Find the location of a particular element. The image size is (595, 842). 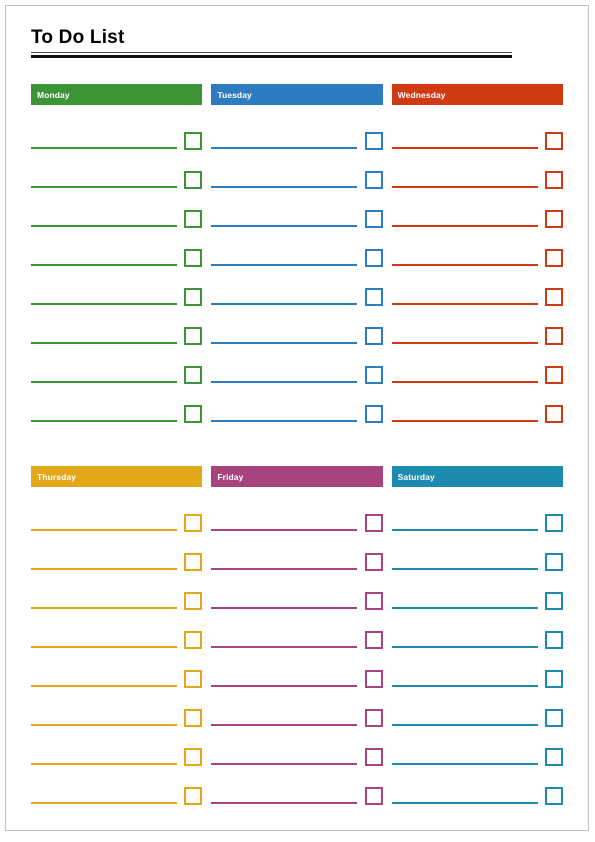

task-list-friday is located at coordinates (297, 654).